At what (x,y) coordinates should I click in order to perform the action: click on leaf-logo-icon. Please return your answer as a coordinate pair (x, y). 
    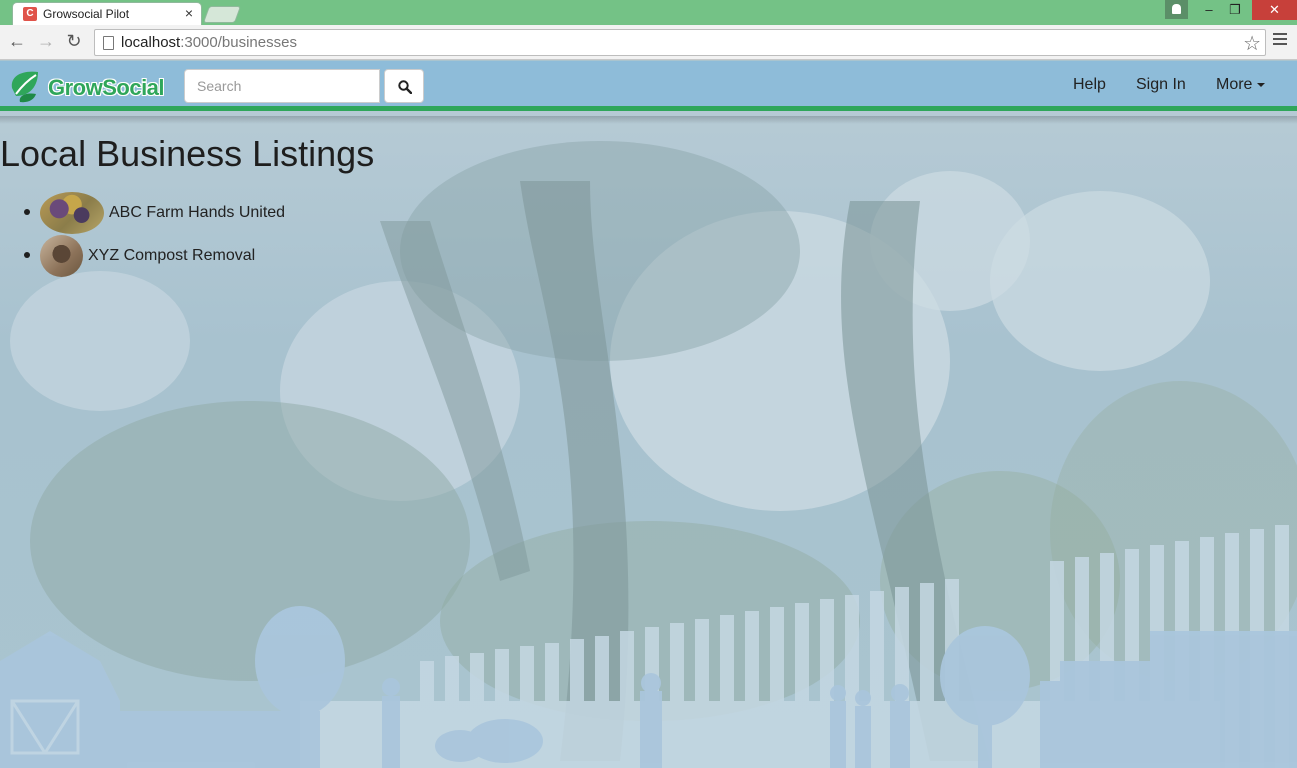
    Looking at the image, I should click on (24, 87).